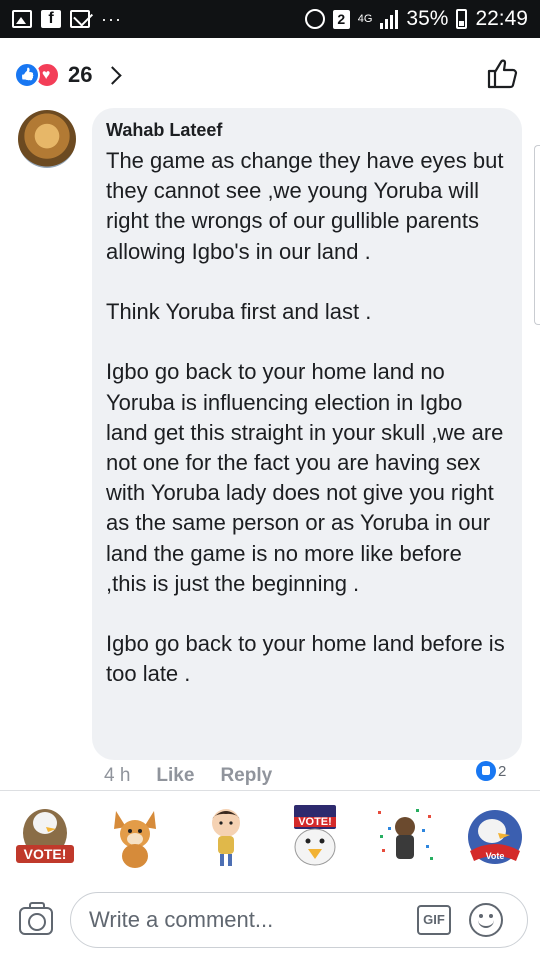 The height and width of the screenshot is (960, 540). Describe the element at coordinates (36, 918) in the screenshot. I see `camera-icon` at that location.